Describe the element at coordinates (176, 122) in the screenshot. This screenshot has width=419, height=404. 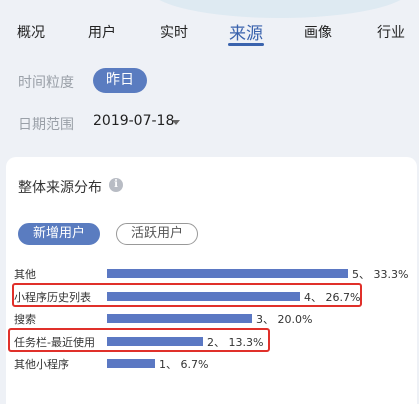
I see `caret-down-icon` at that location.